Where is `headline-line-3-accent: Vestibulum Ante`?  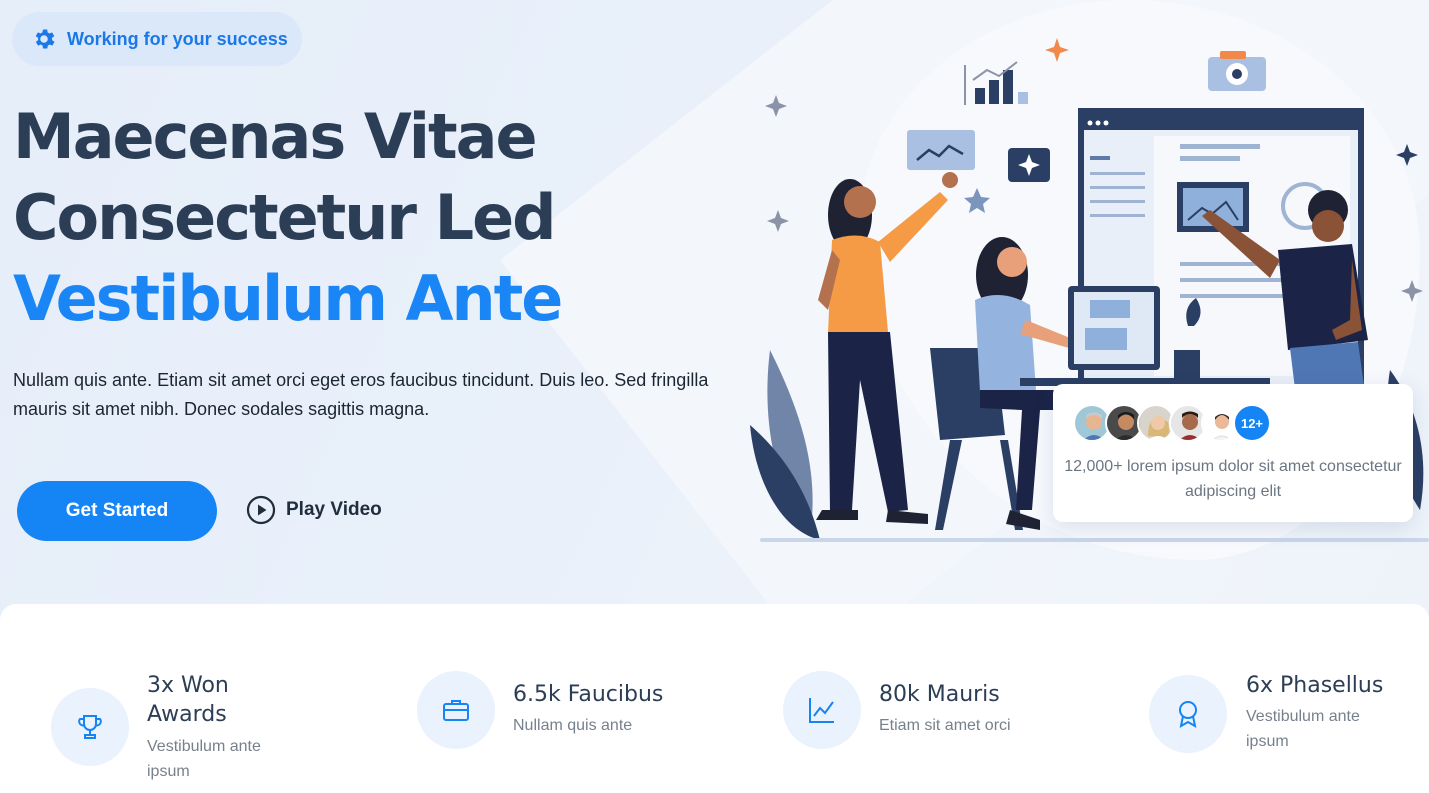 headline-line-3-accent: Vestibulum Ante is located at coordinates (288, 298).